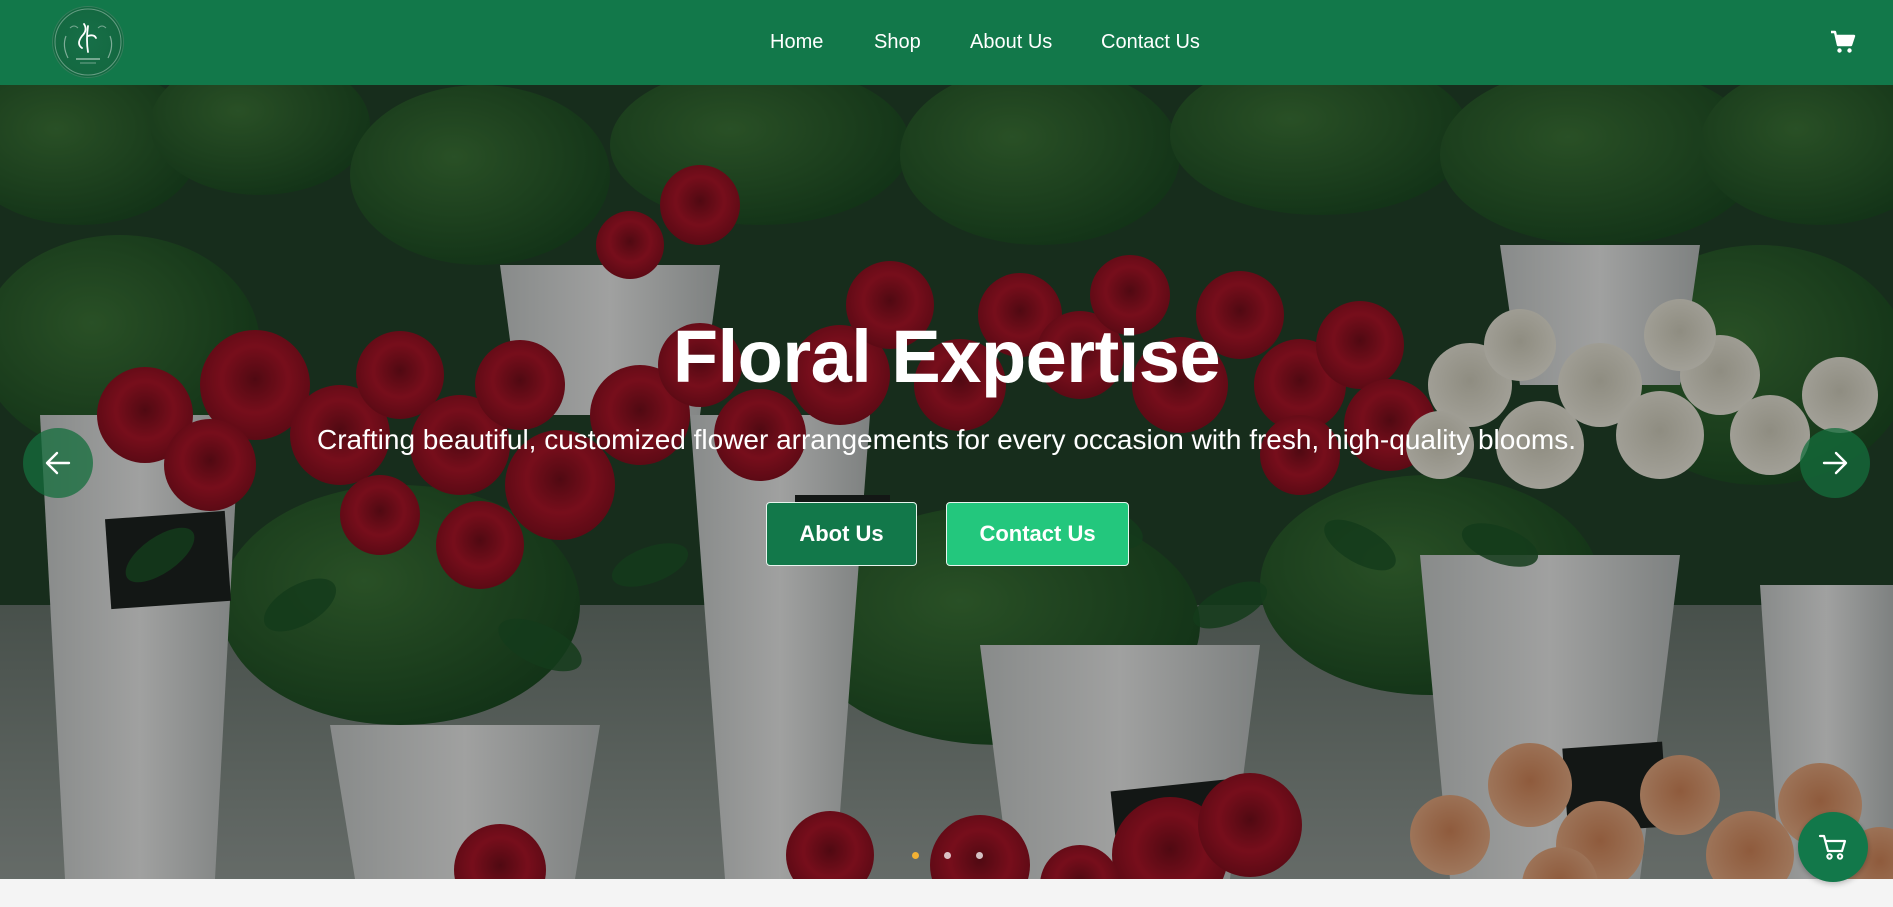  Describe the element at coordinates (1011, 42) in the screenshot. I see `nav-about-link: About Us` at that location.